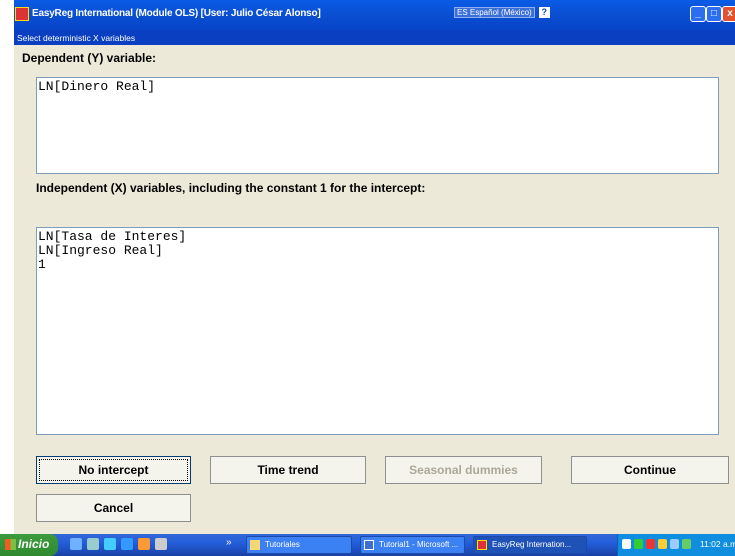 The image size is (735, 556). Describe the element at coordinates (144, 544) in the screenshot. I see `media-player-icon` at that location.